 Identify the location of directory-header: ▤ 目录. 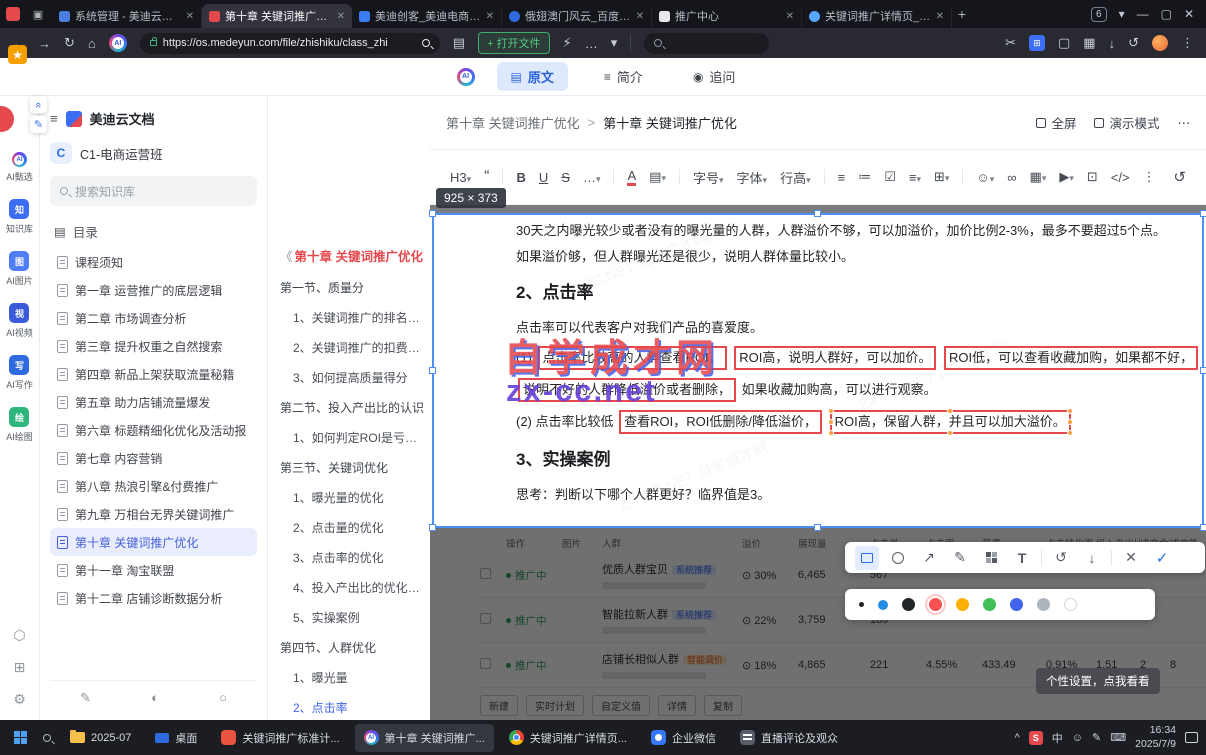
(153, 231).